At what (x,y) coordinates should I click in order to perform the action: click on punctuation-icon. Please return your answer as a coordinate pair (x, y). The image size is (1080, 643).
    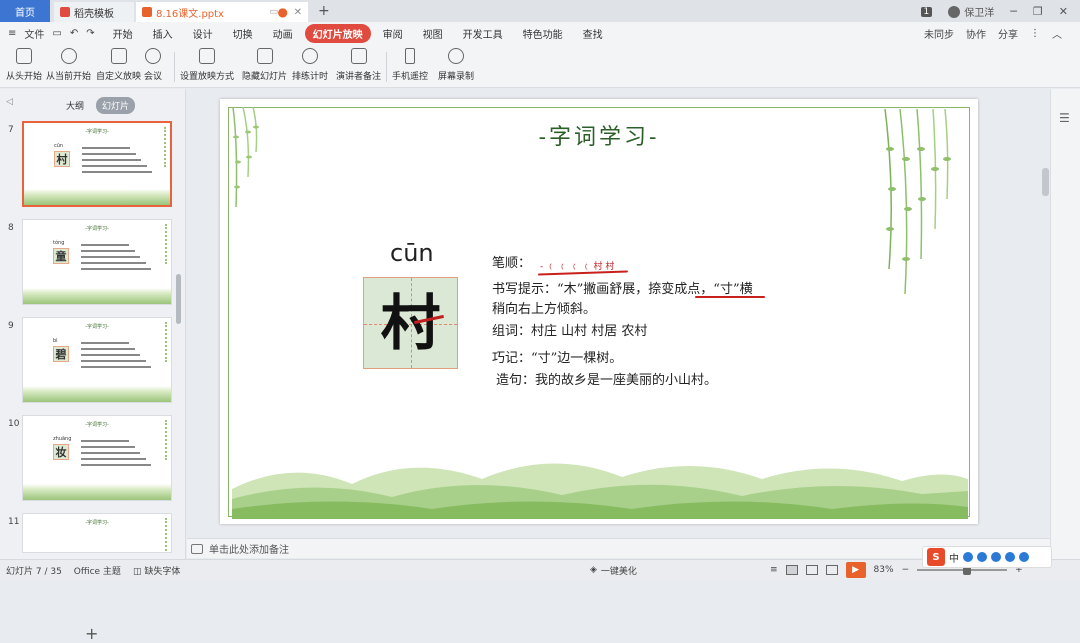
    Looking at the image, I should click on (968, 557).